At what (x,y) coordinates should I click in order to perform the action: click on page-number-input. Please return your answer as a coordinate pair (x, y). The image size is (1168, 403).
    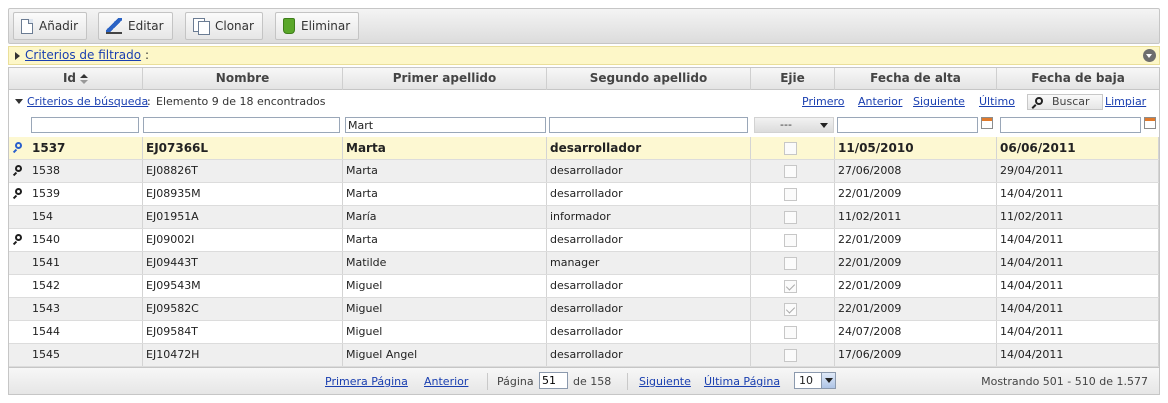
    Looking at the image, I should click on (553, 380).